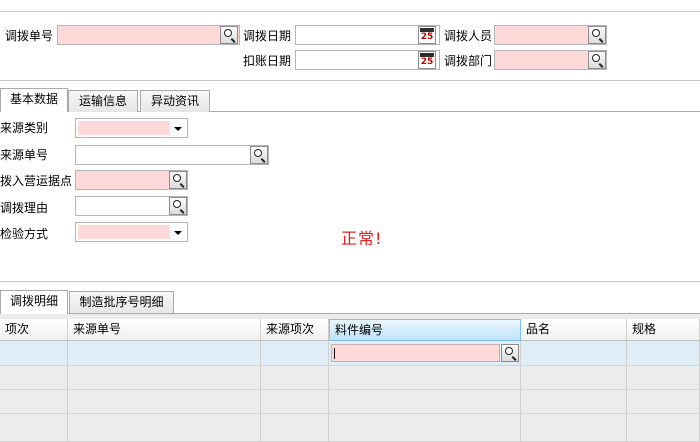 The image size is (700, 442). What do you see at coordinates (121, 302) in the screenshot?
I see `tab-batch-serial-detail: 制造批序号明细` at bounding box center [121, 302].